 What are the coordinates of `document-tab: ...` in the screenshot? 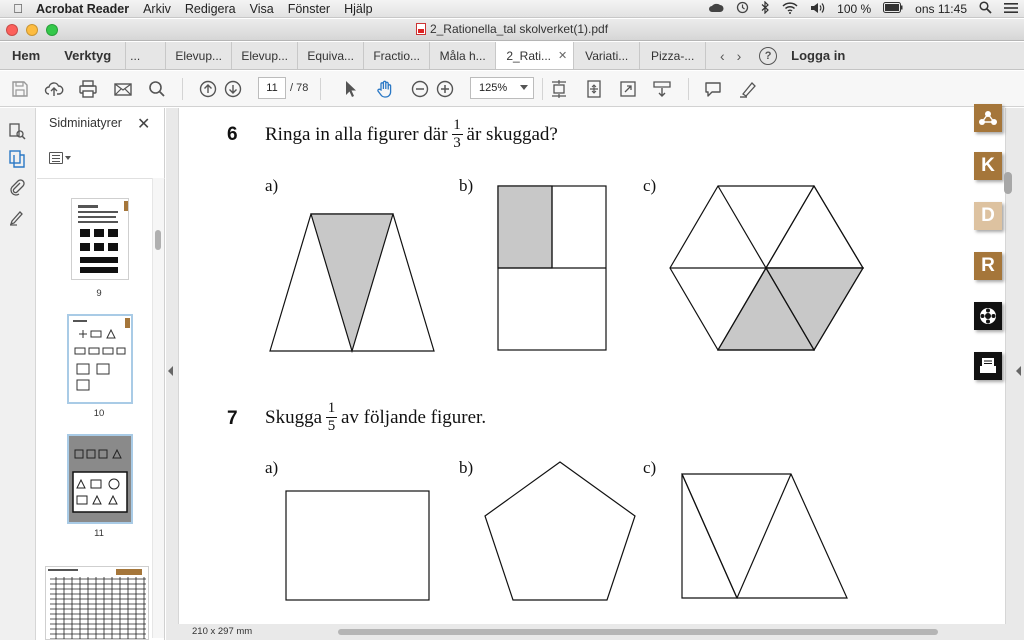 It's located at (145, 55).